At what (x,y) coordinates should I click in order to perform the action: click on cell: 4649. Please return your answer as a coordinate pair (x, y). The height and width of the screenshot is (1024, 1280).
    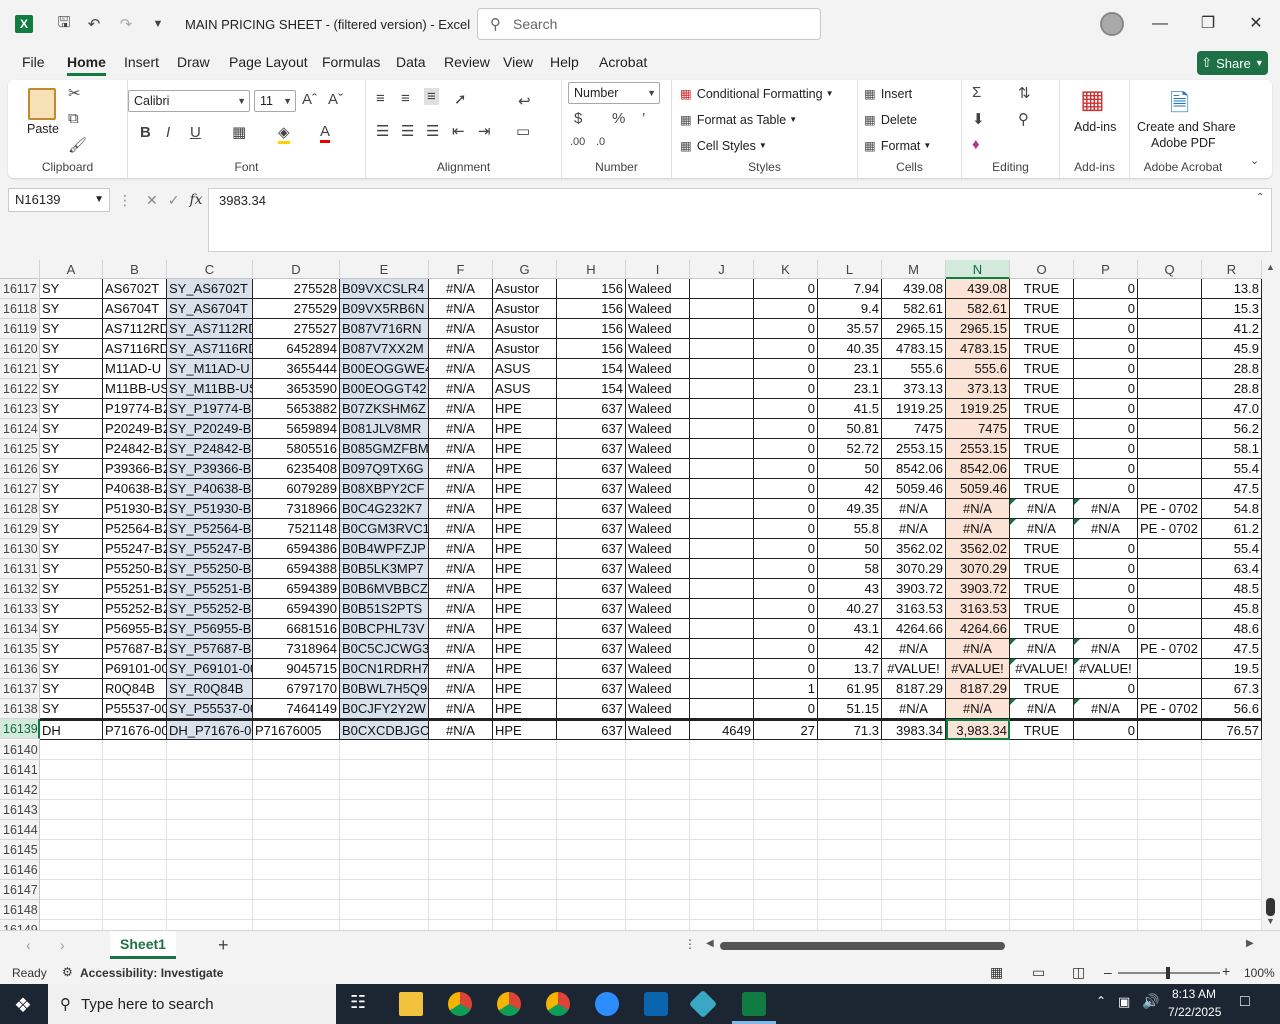
    Looking at the image, I should click on (722, 729).